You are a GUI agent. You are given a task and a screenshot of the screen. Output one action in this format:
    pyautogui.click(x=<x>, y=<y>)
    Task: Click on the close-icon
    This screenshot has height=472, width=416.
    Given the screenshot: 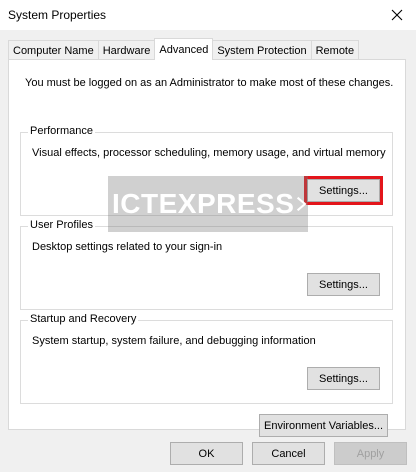 What is the action you would take?
    pyautogui.click(x=397, y=15)
    